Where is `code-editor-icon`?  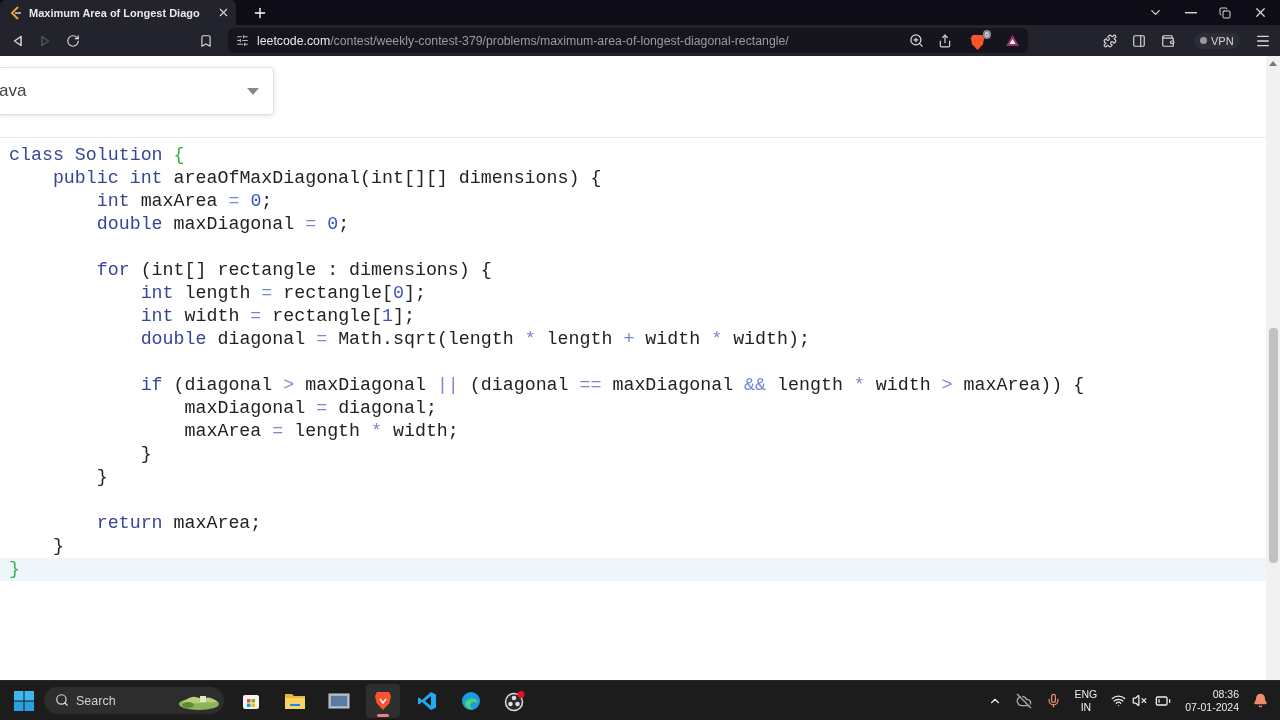 code-editor-icon is located at coordinates (427, 700).